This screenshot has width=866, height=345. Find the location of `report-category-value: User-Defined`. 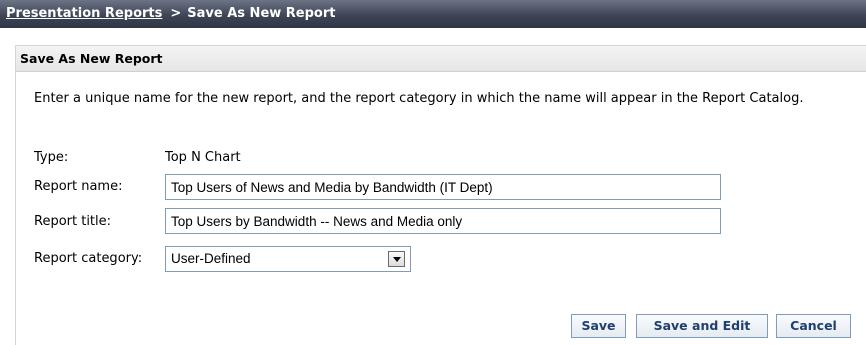

report-category-value: User-Defined is located at coordinates (211, 258).